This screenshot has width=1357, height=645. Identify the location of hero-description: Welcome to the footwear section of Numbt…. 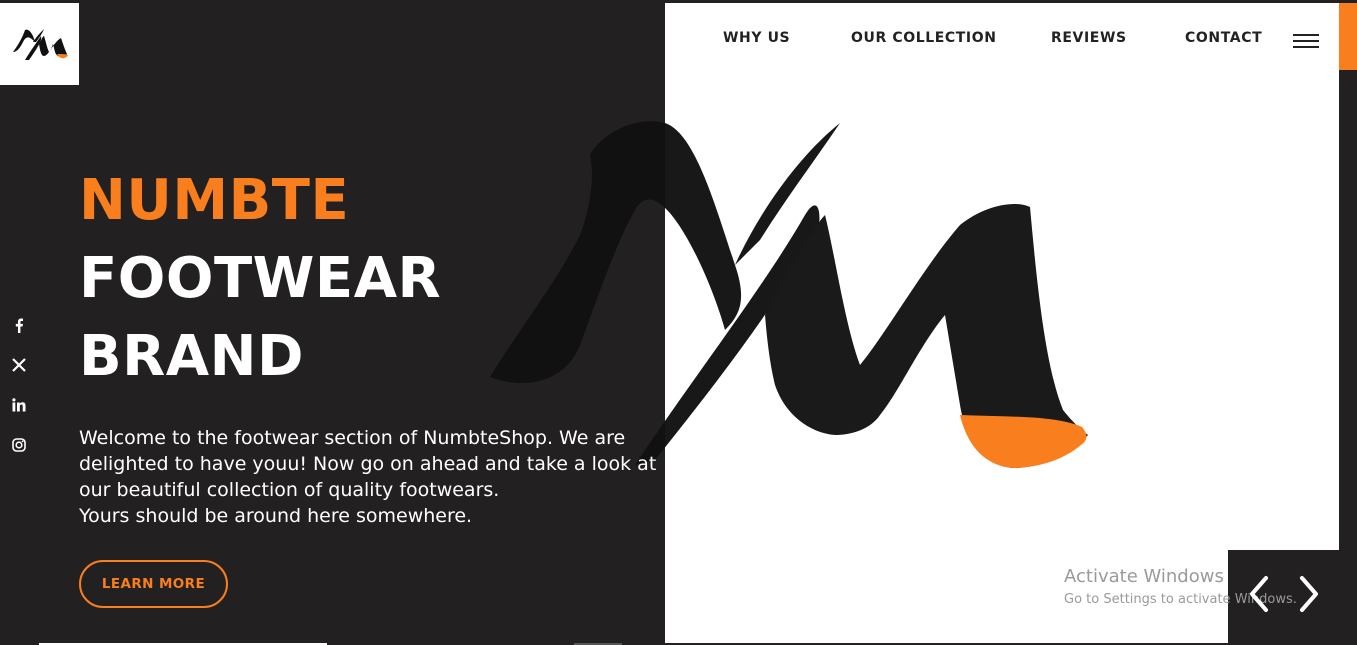
(368, 477).